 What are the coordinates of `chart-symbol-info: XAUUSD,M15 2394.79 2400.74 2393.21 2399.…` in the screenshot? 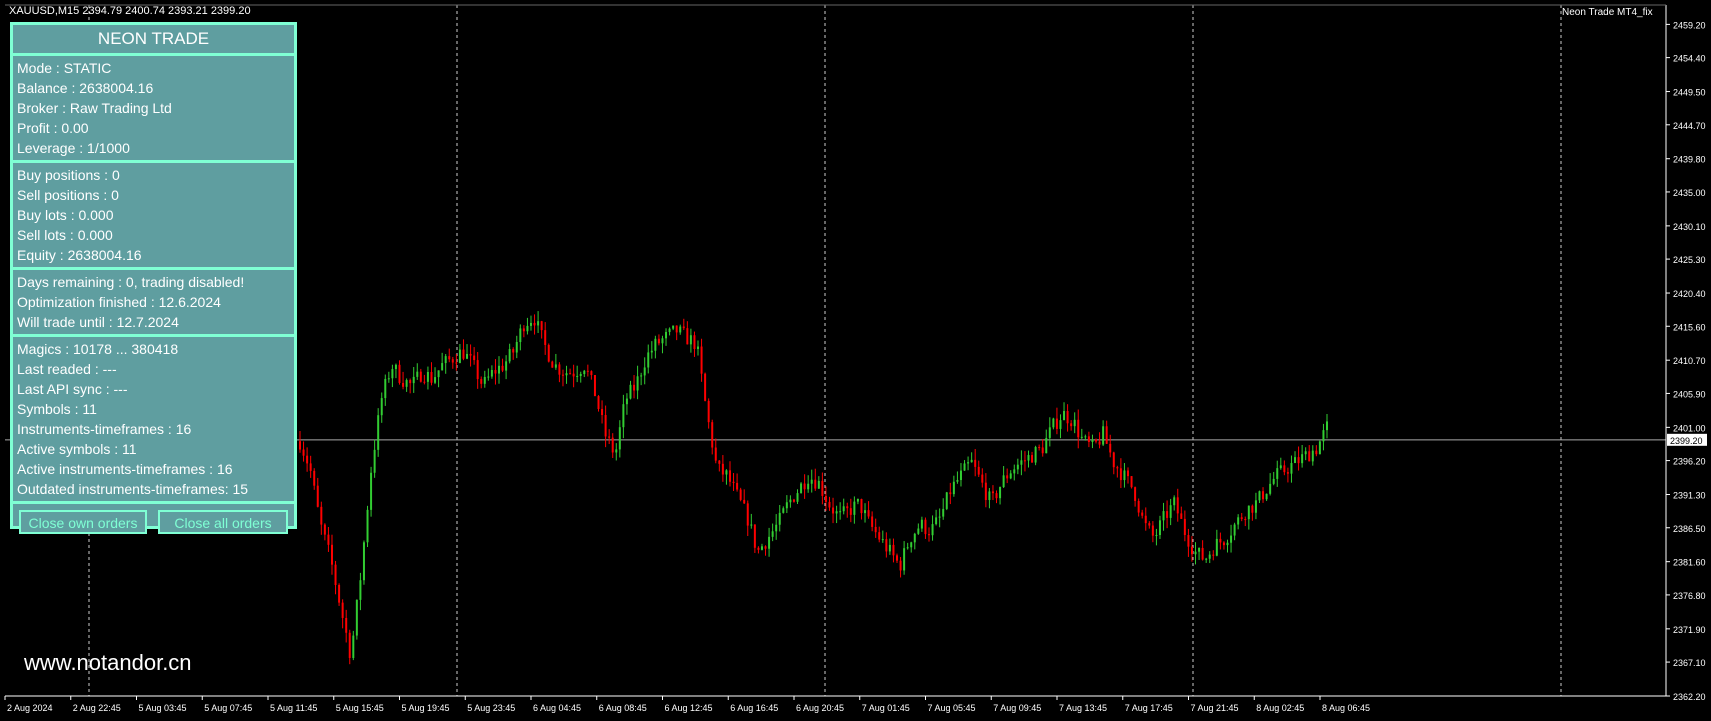 It's located at (130, 11).